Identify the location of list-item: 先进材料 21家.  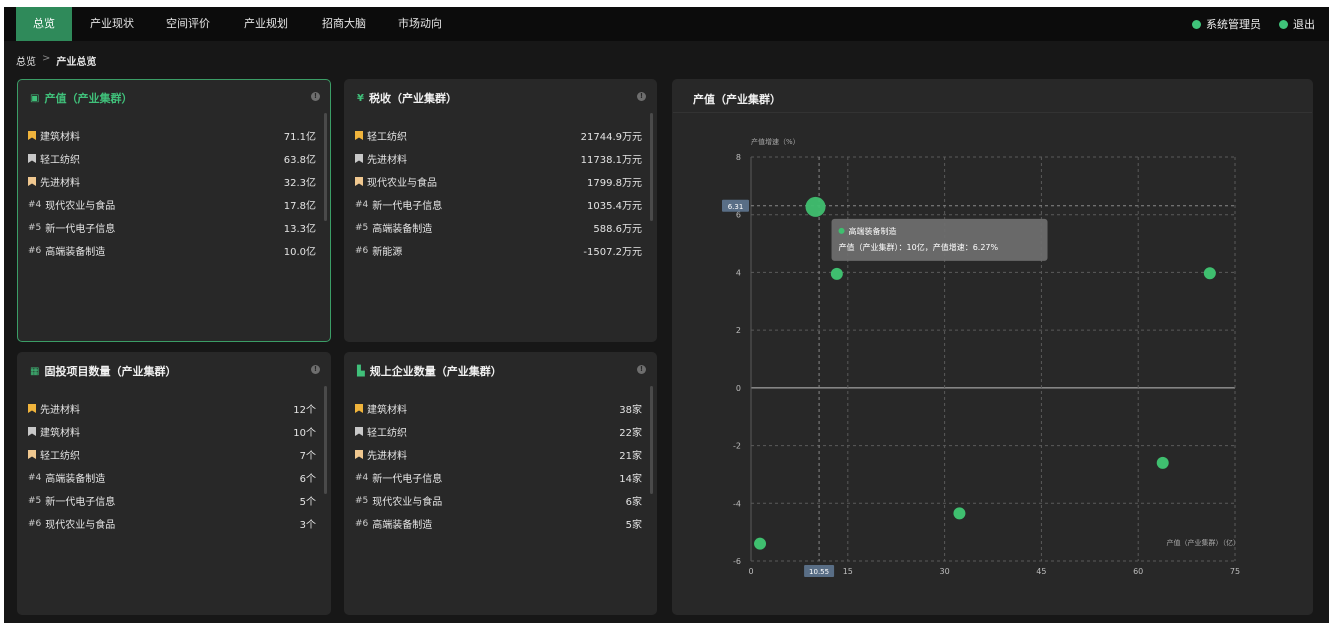
(498, 454).